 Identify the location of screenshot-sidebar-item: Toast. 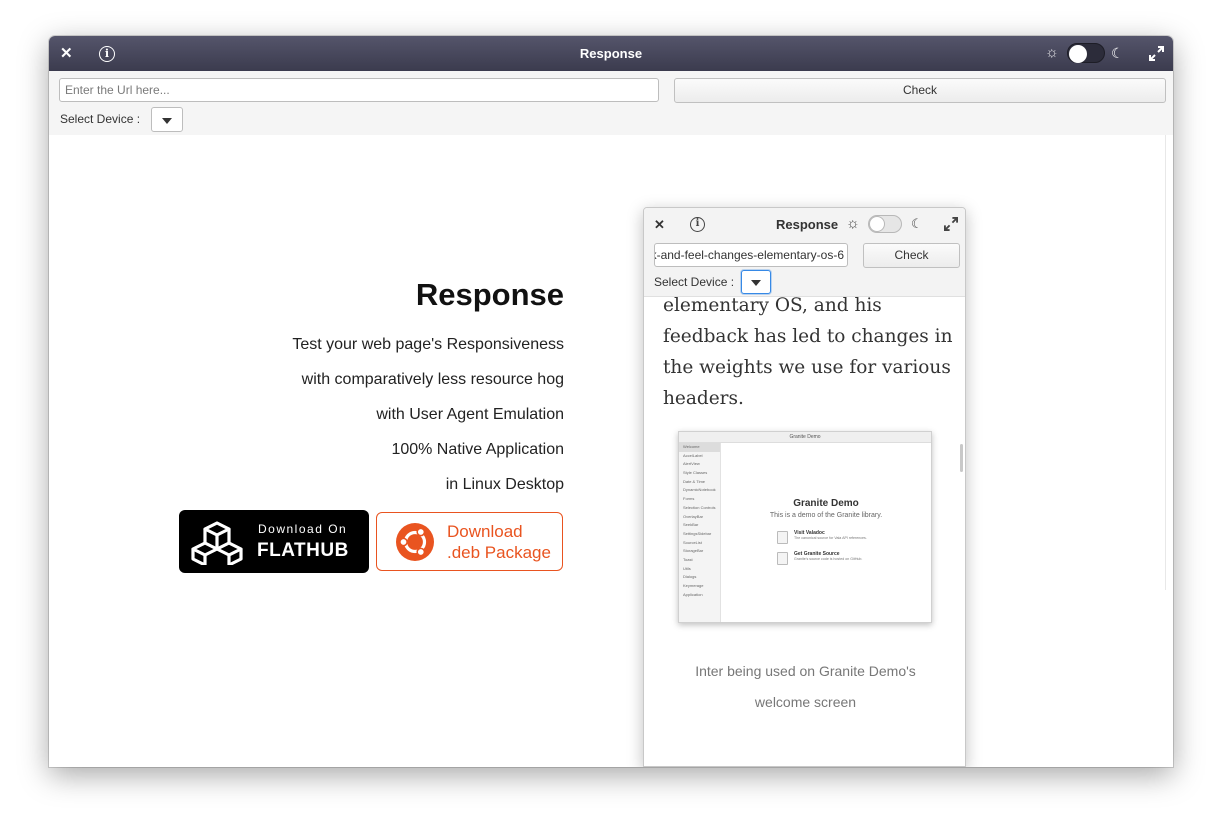
(688, 559).